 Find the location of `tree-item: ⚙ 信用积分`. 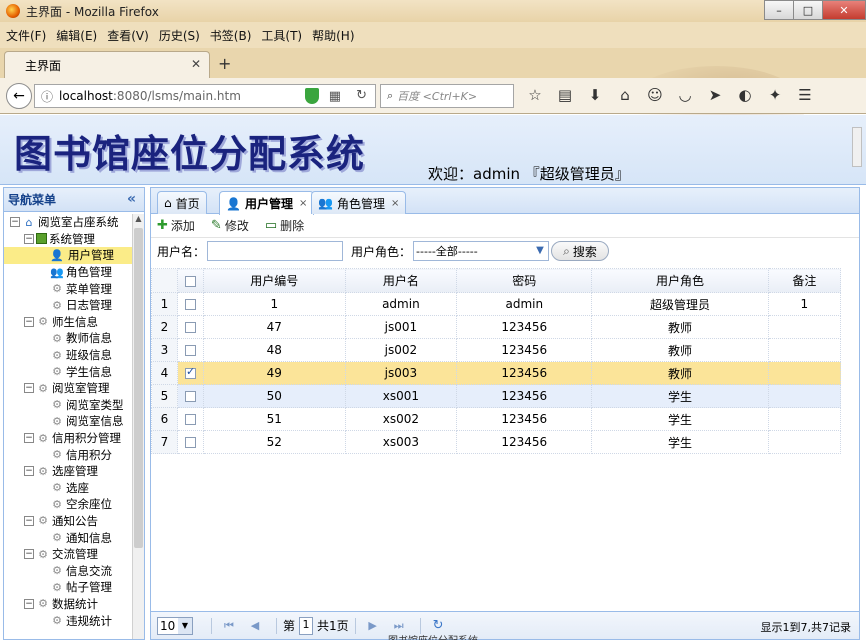

tree-item: ⚙ 信用积分 is located at coordinates (68, 454).